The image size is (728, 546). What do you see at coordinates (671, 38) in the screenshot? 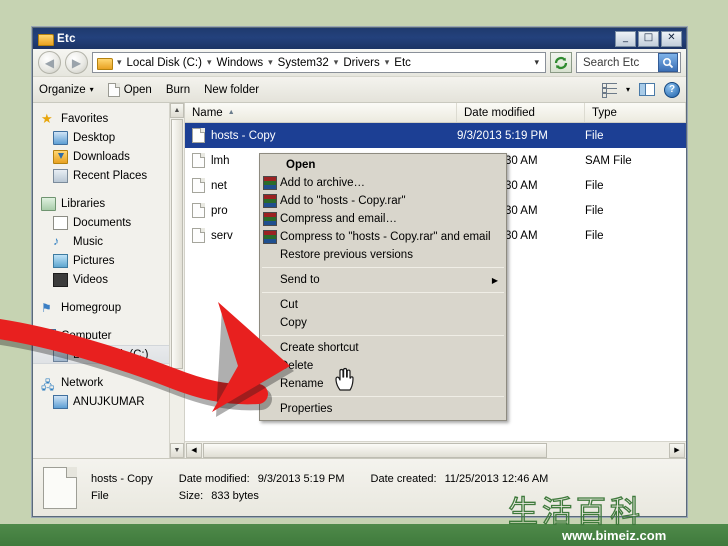
I see `close-button: ✕` at bounding box center [671, 38].